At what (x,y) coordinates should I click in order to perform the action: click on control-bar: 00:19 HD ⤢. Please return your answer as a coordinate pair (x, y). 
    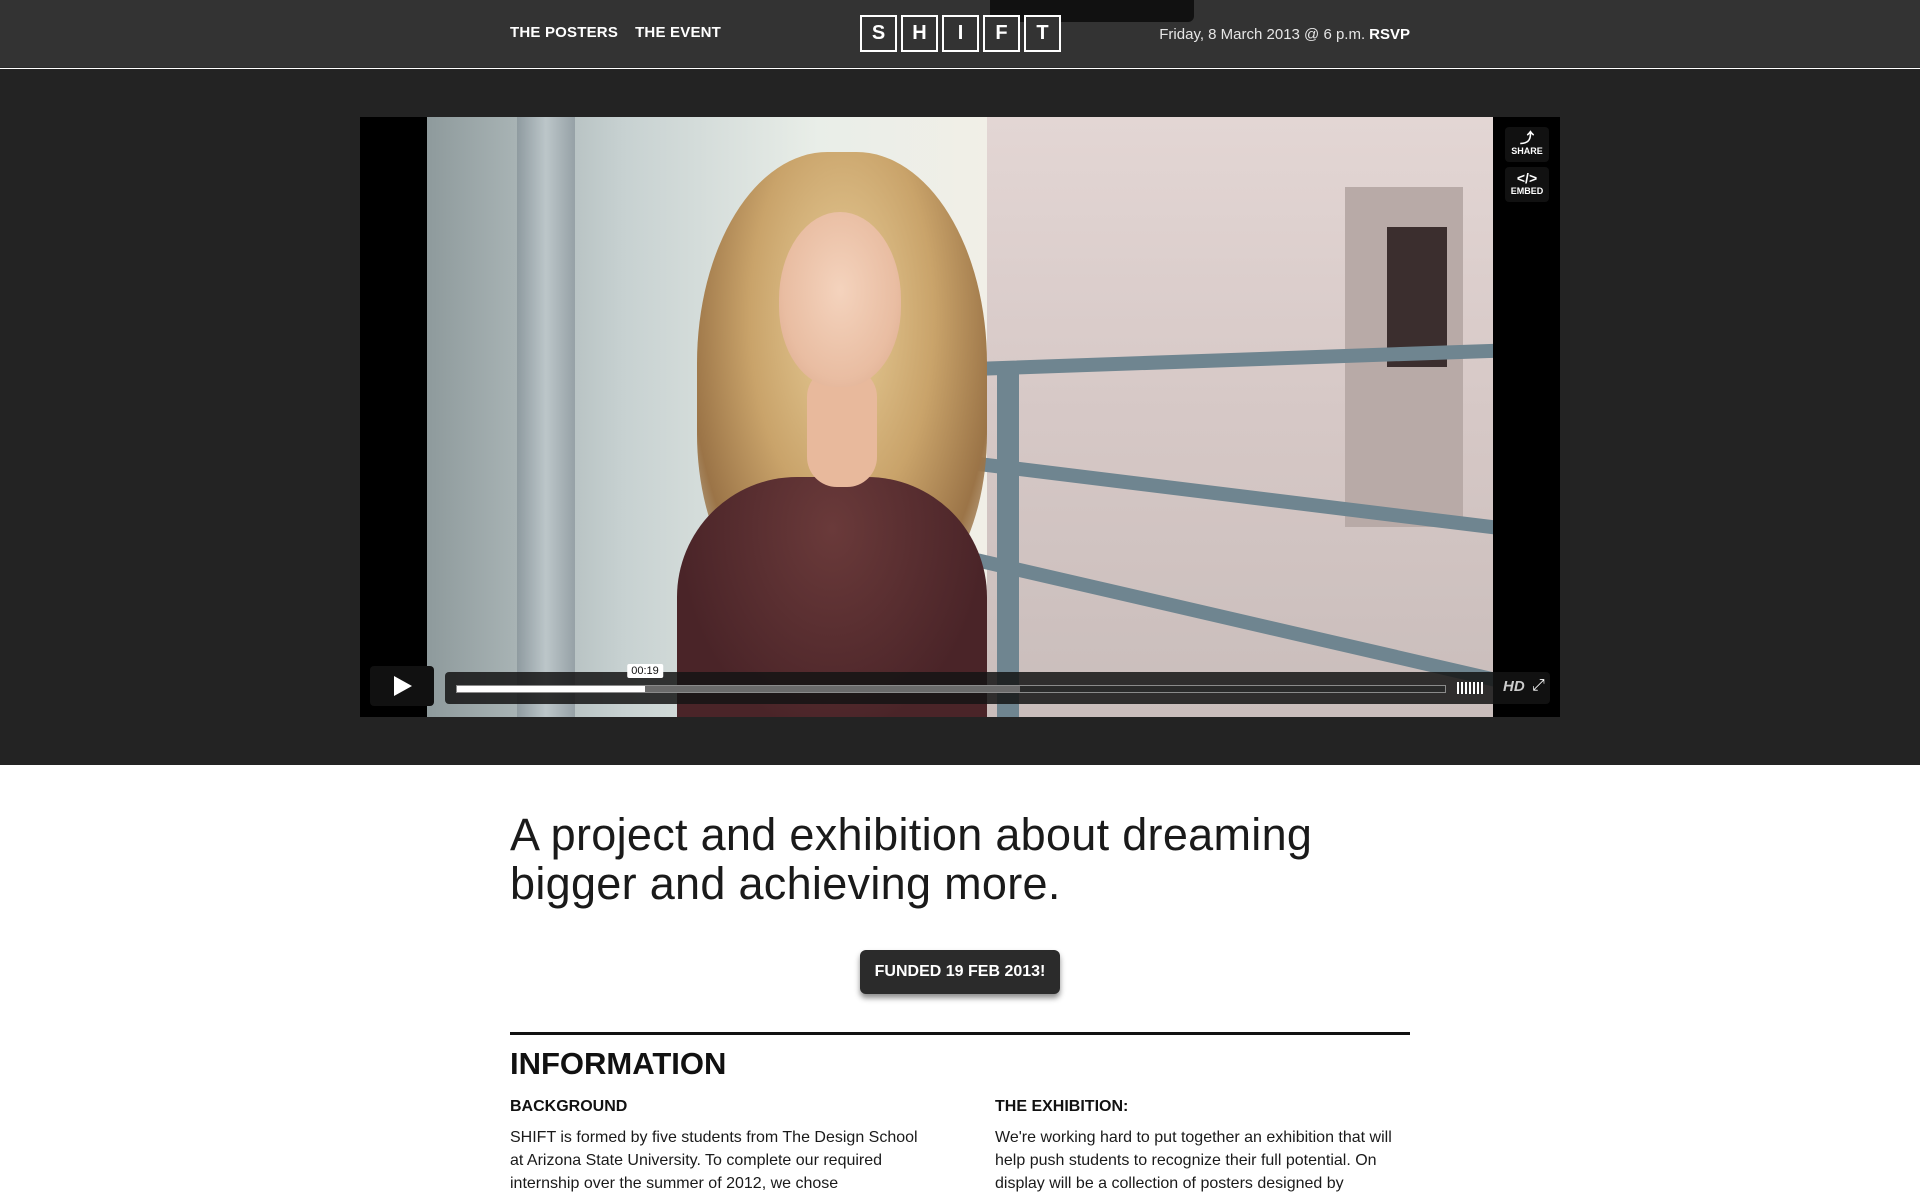
    Looking at the image, I should click on (997, 684).